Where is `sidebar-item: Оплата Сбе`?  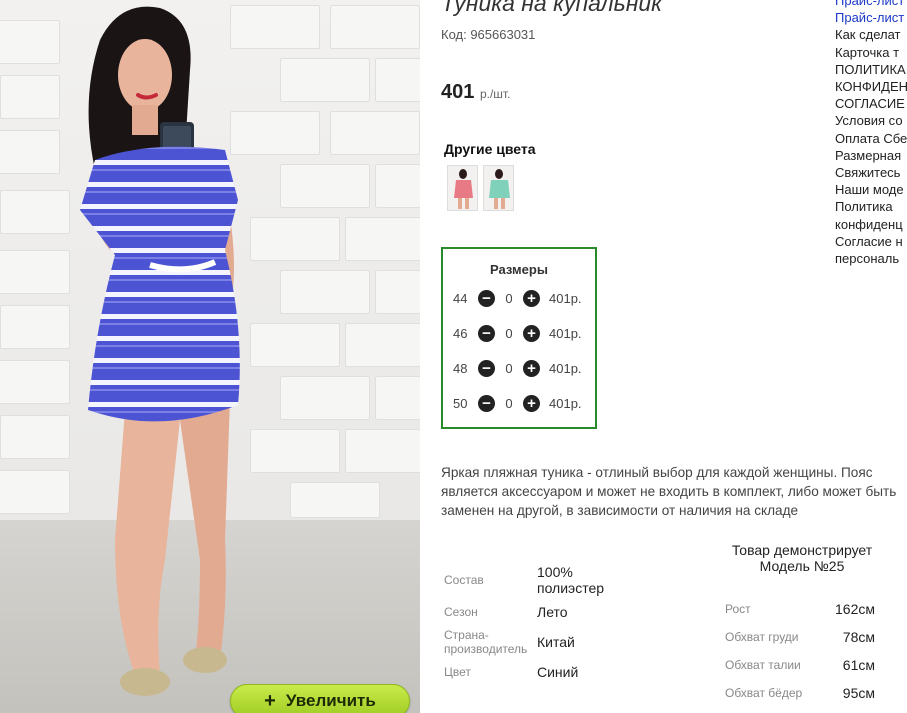
sidebar-item: Оплата Сбе is located at coordinates (871, 138).